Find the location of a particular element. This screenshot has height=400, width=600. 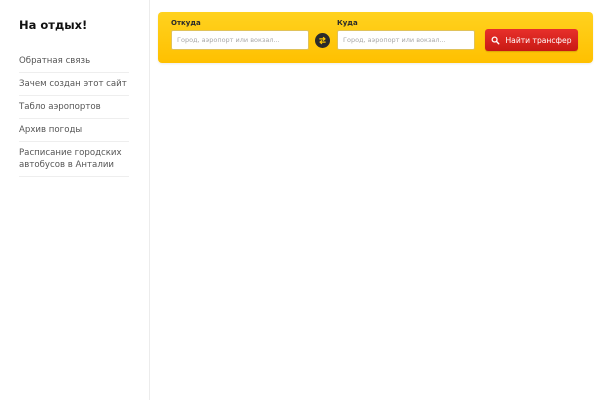

sidebar-item-bus-schedule: Расписание городских автобусов в Анталии is located at coordinates (74, 159).